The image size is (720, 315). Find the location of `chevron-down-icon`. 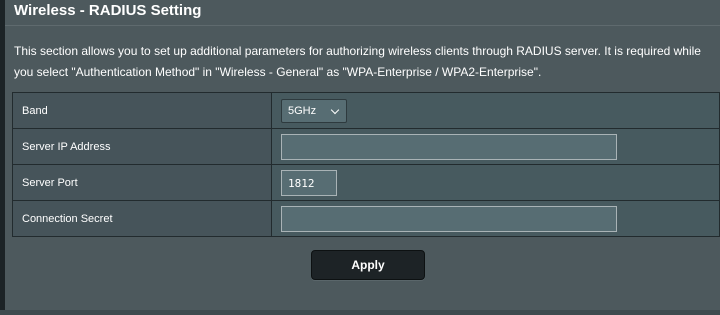

chevron-down-icon is located at coordinates (335, 110).